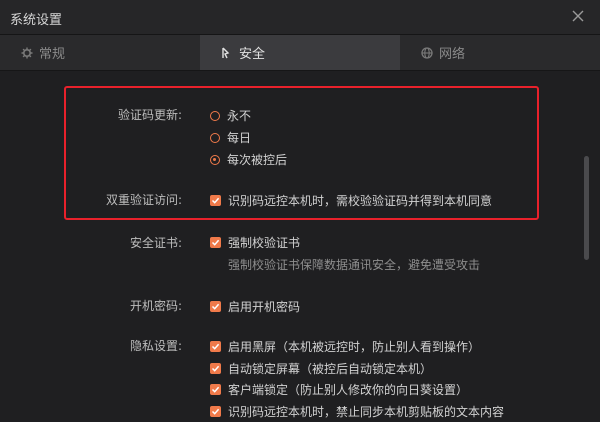 The height and width of the screenshot is (422, 600). What do you see at coordinates (215, 137) in the screenshot?
I see `radio-daily-indicator` at bounding box center [215, 137].